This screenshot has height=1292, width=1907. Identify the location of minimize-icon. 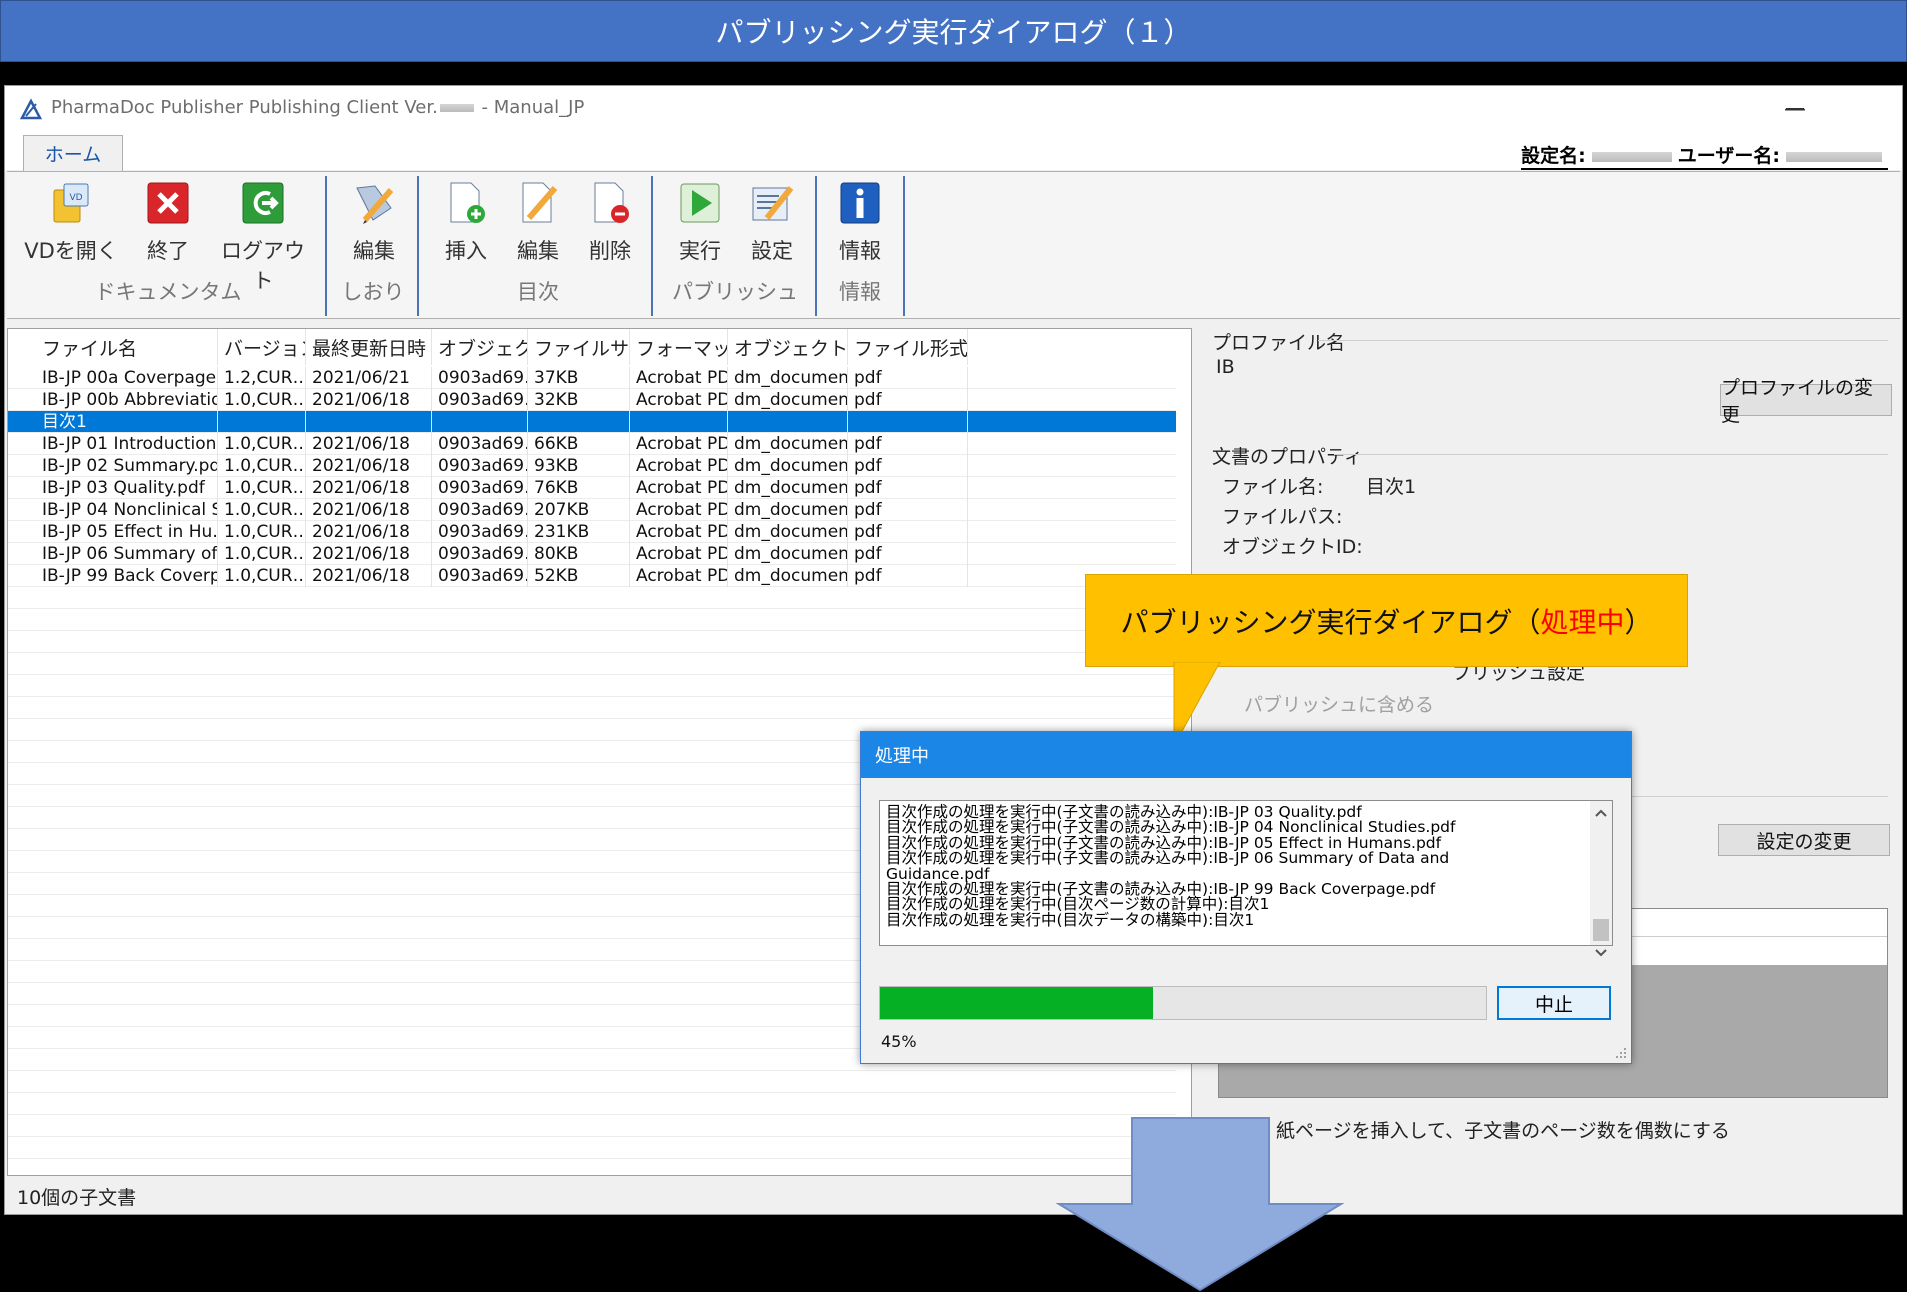
(1795, 109).